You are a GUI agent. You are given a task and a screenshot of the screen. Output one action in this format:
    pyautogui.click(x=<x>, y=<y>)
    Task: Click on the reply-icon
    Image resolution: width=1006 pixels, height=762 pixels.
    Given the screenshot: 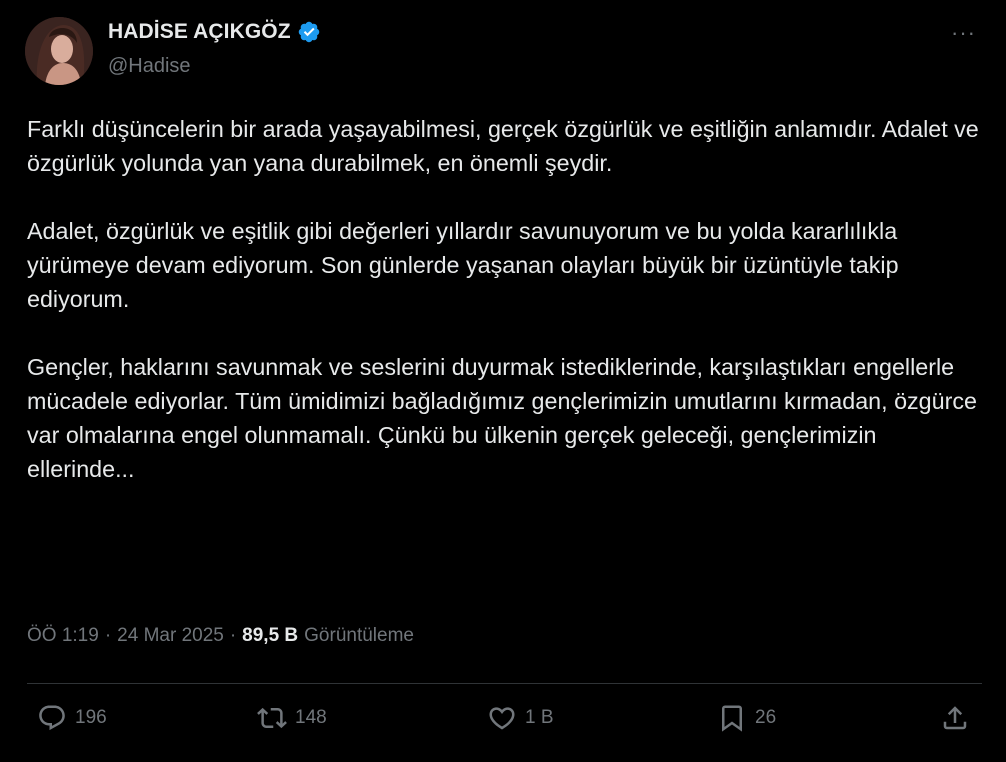 What is the action you would take?
    pyautogui.click(x=52, y=718)
    